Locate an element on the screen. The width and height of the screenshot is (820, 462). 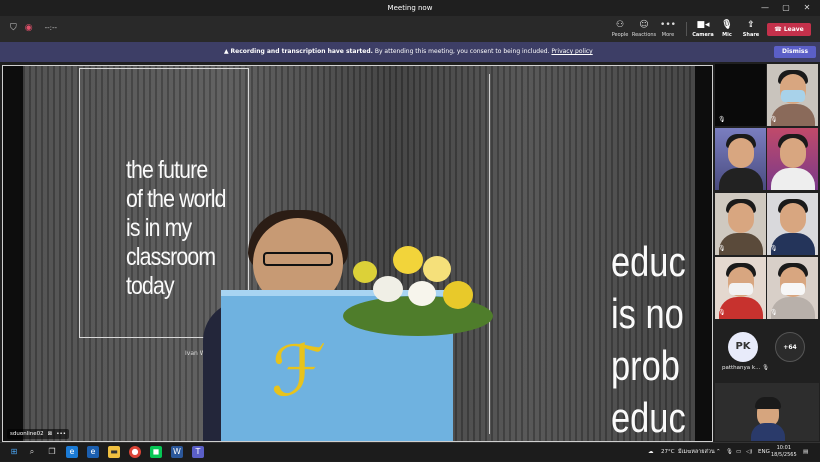
notification-icon: ▤ is located at coordinates (805, 452).